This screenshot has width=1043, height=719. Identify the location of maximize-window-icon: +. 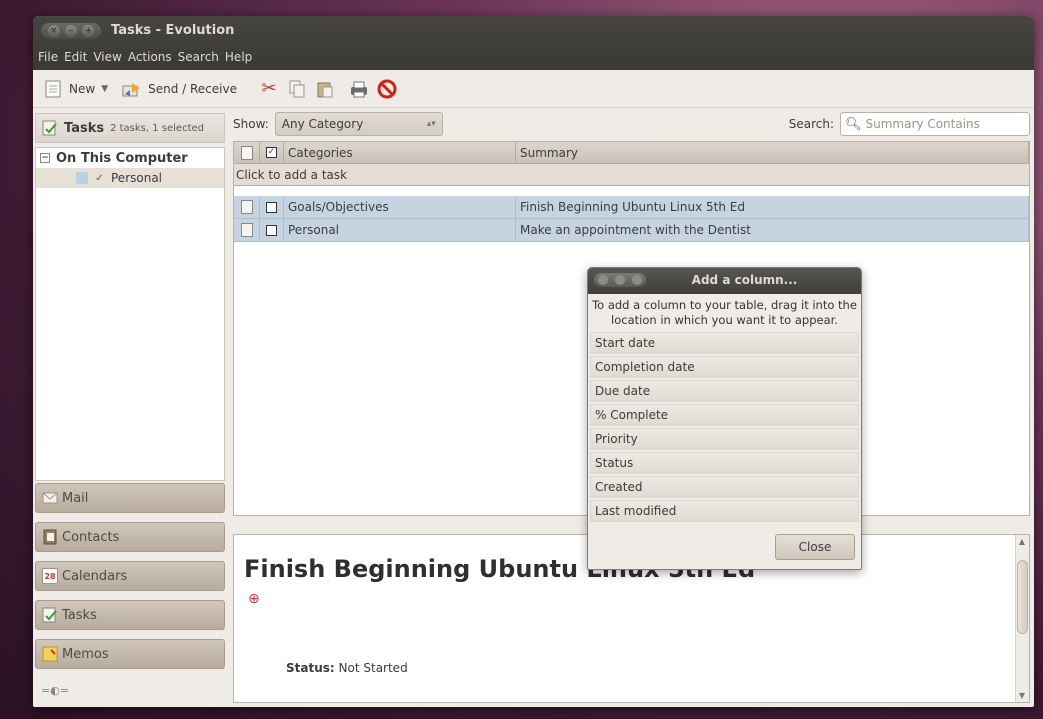
(88, 31).